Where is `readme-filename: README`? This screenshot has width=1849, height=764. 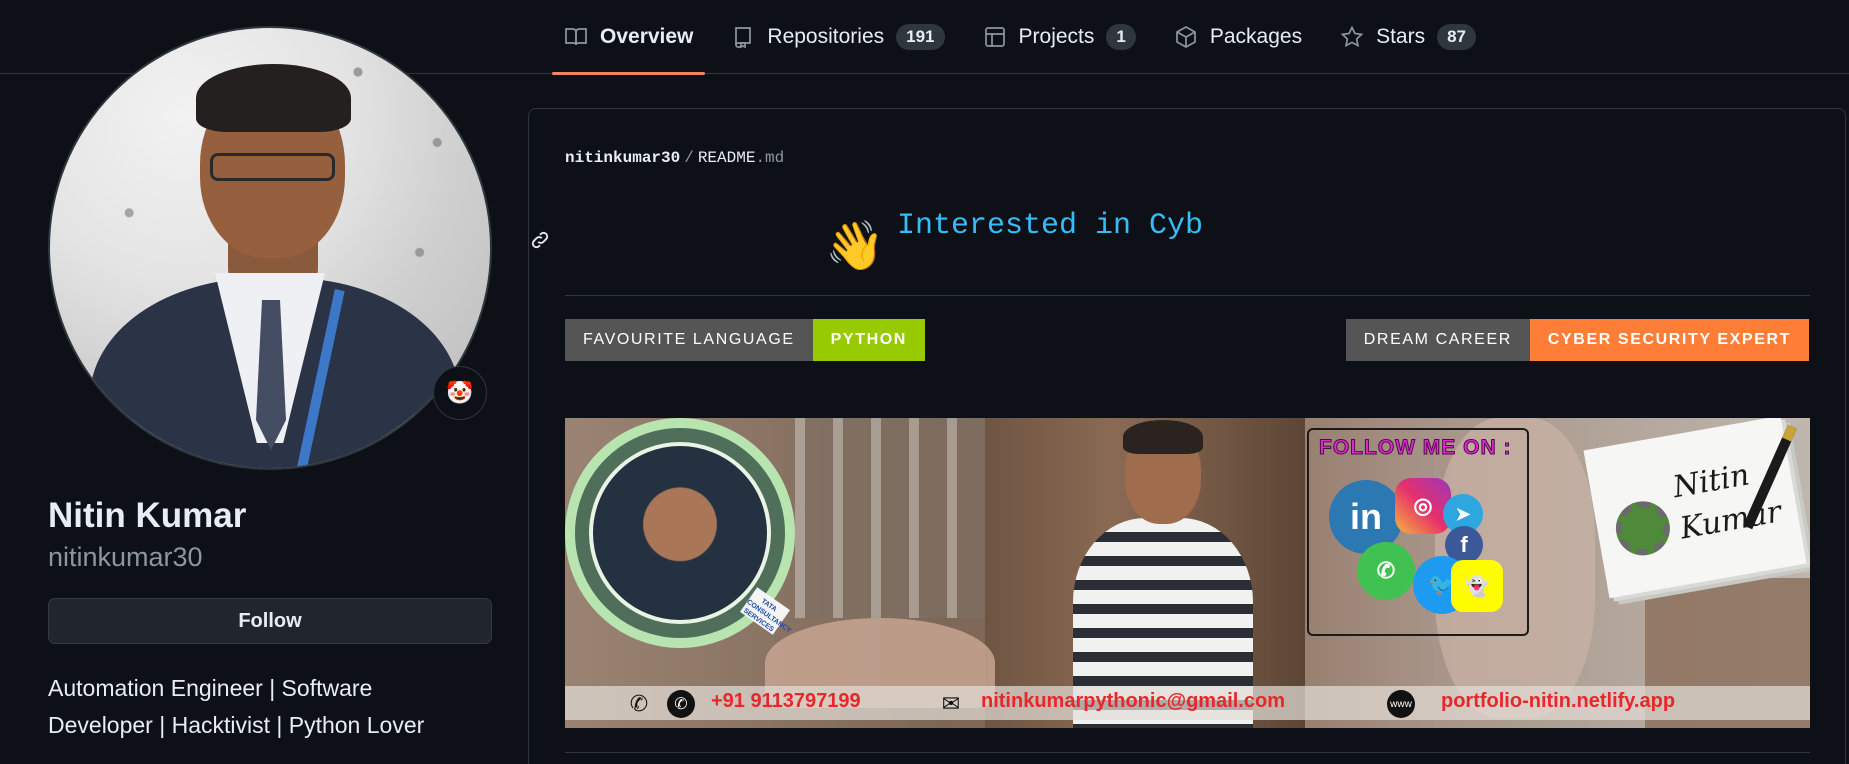
readme-filename: README is located at coordinates (727, 158).